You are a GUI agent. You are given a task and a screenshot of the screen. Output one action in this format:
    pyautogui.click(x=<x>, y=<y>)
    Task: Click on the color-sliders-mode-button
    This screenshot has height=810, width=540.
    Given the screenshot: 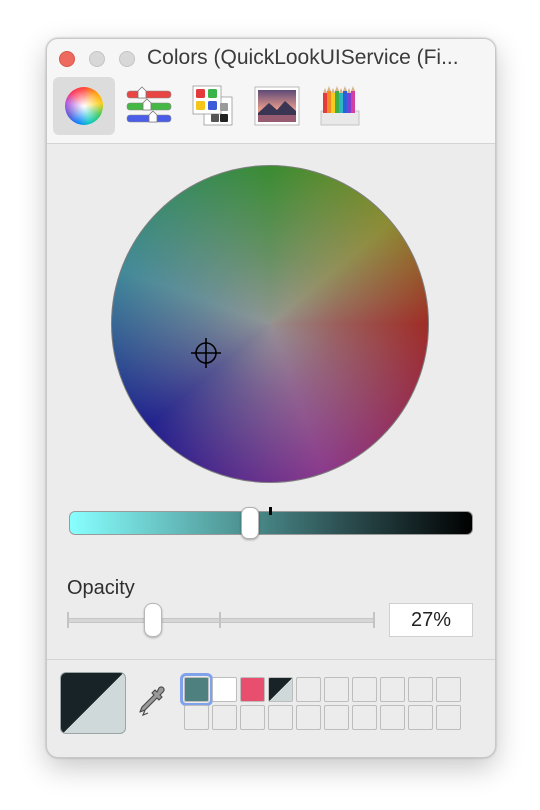 What is the action you would take?
    pyautogui.click(x=148, y=106)
    